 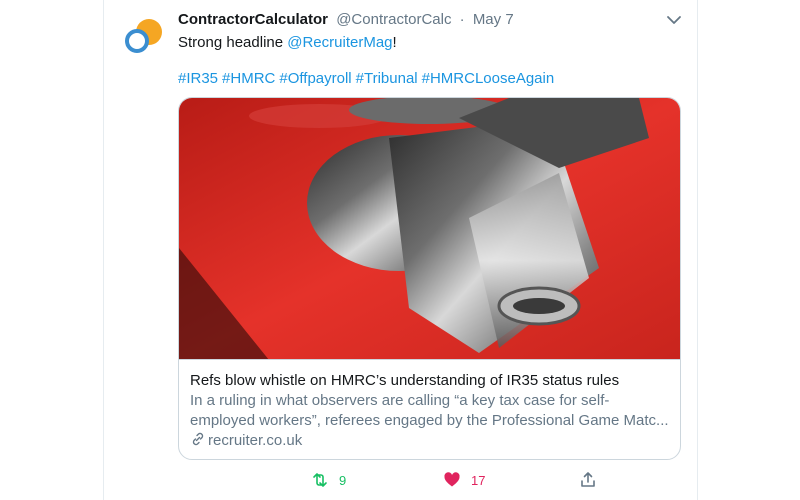 I want to click on share-button, so click(x=588, y=480).